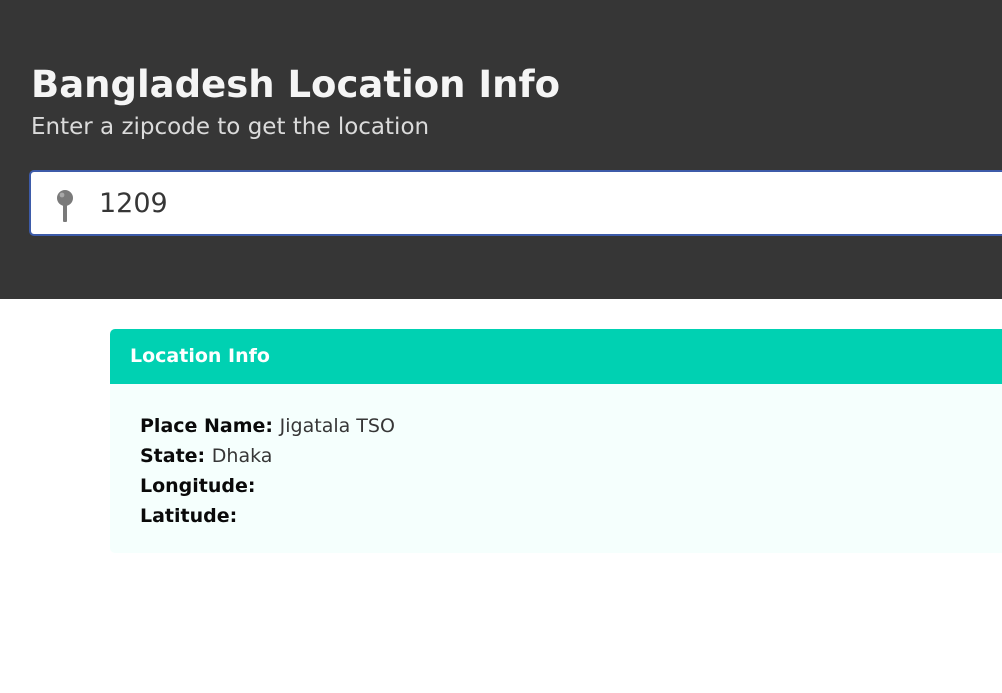  What do you see at coordinates (230, 127) in the screenshot?
I see `page-subtitle: Enter a zipcode to get the location` at bounding box center [230, 127].